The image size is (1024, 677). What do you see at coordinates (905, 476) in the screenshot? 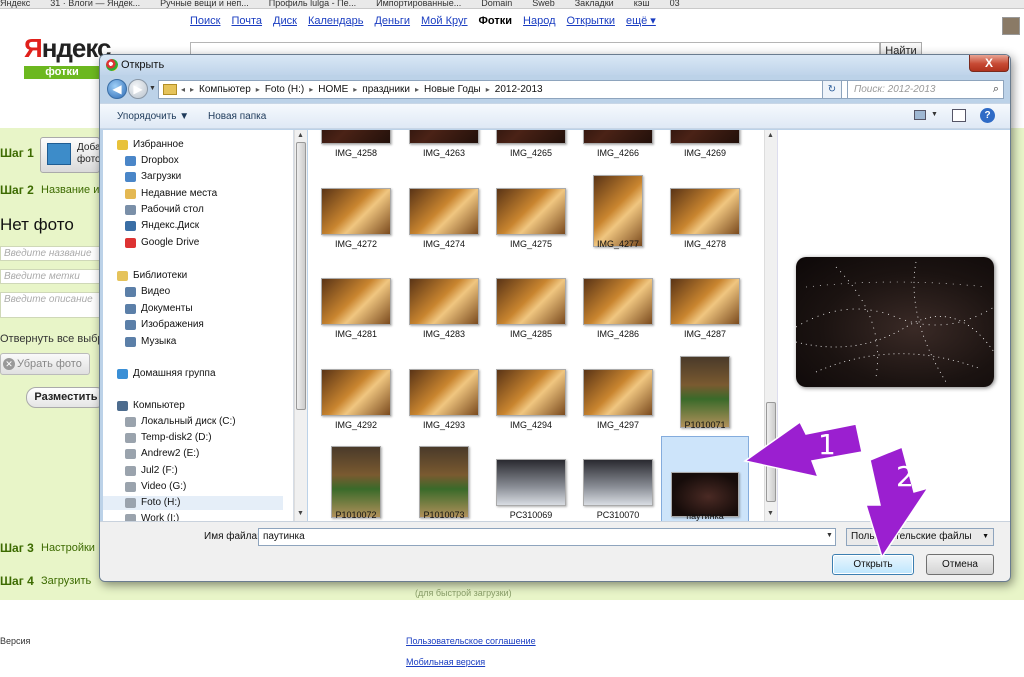
I see `annotation-number-2: 2` at bounding box center [905, 476].